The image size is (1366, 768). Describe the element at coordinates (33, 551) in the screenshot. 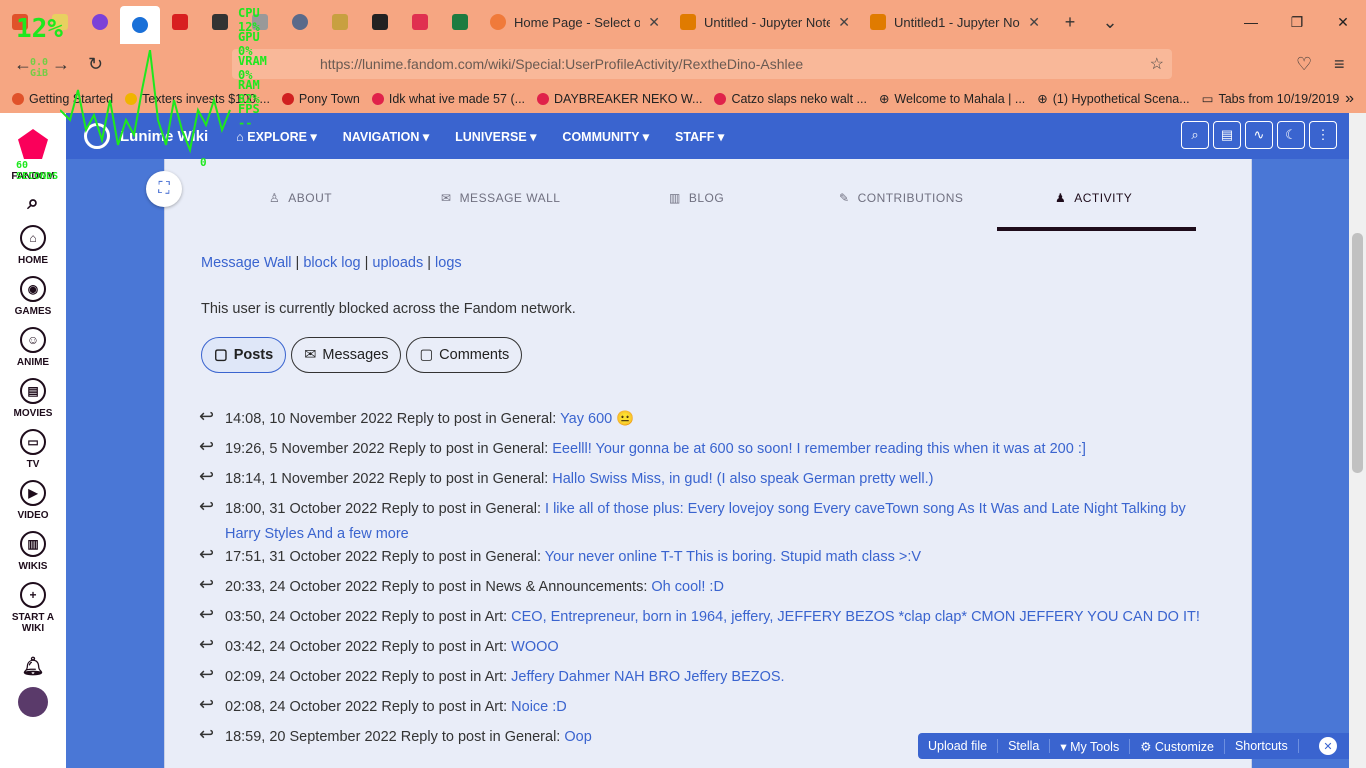

I see `sidebar-item-wikis: ▥ WIKIS` at that location.